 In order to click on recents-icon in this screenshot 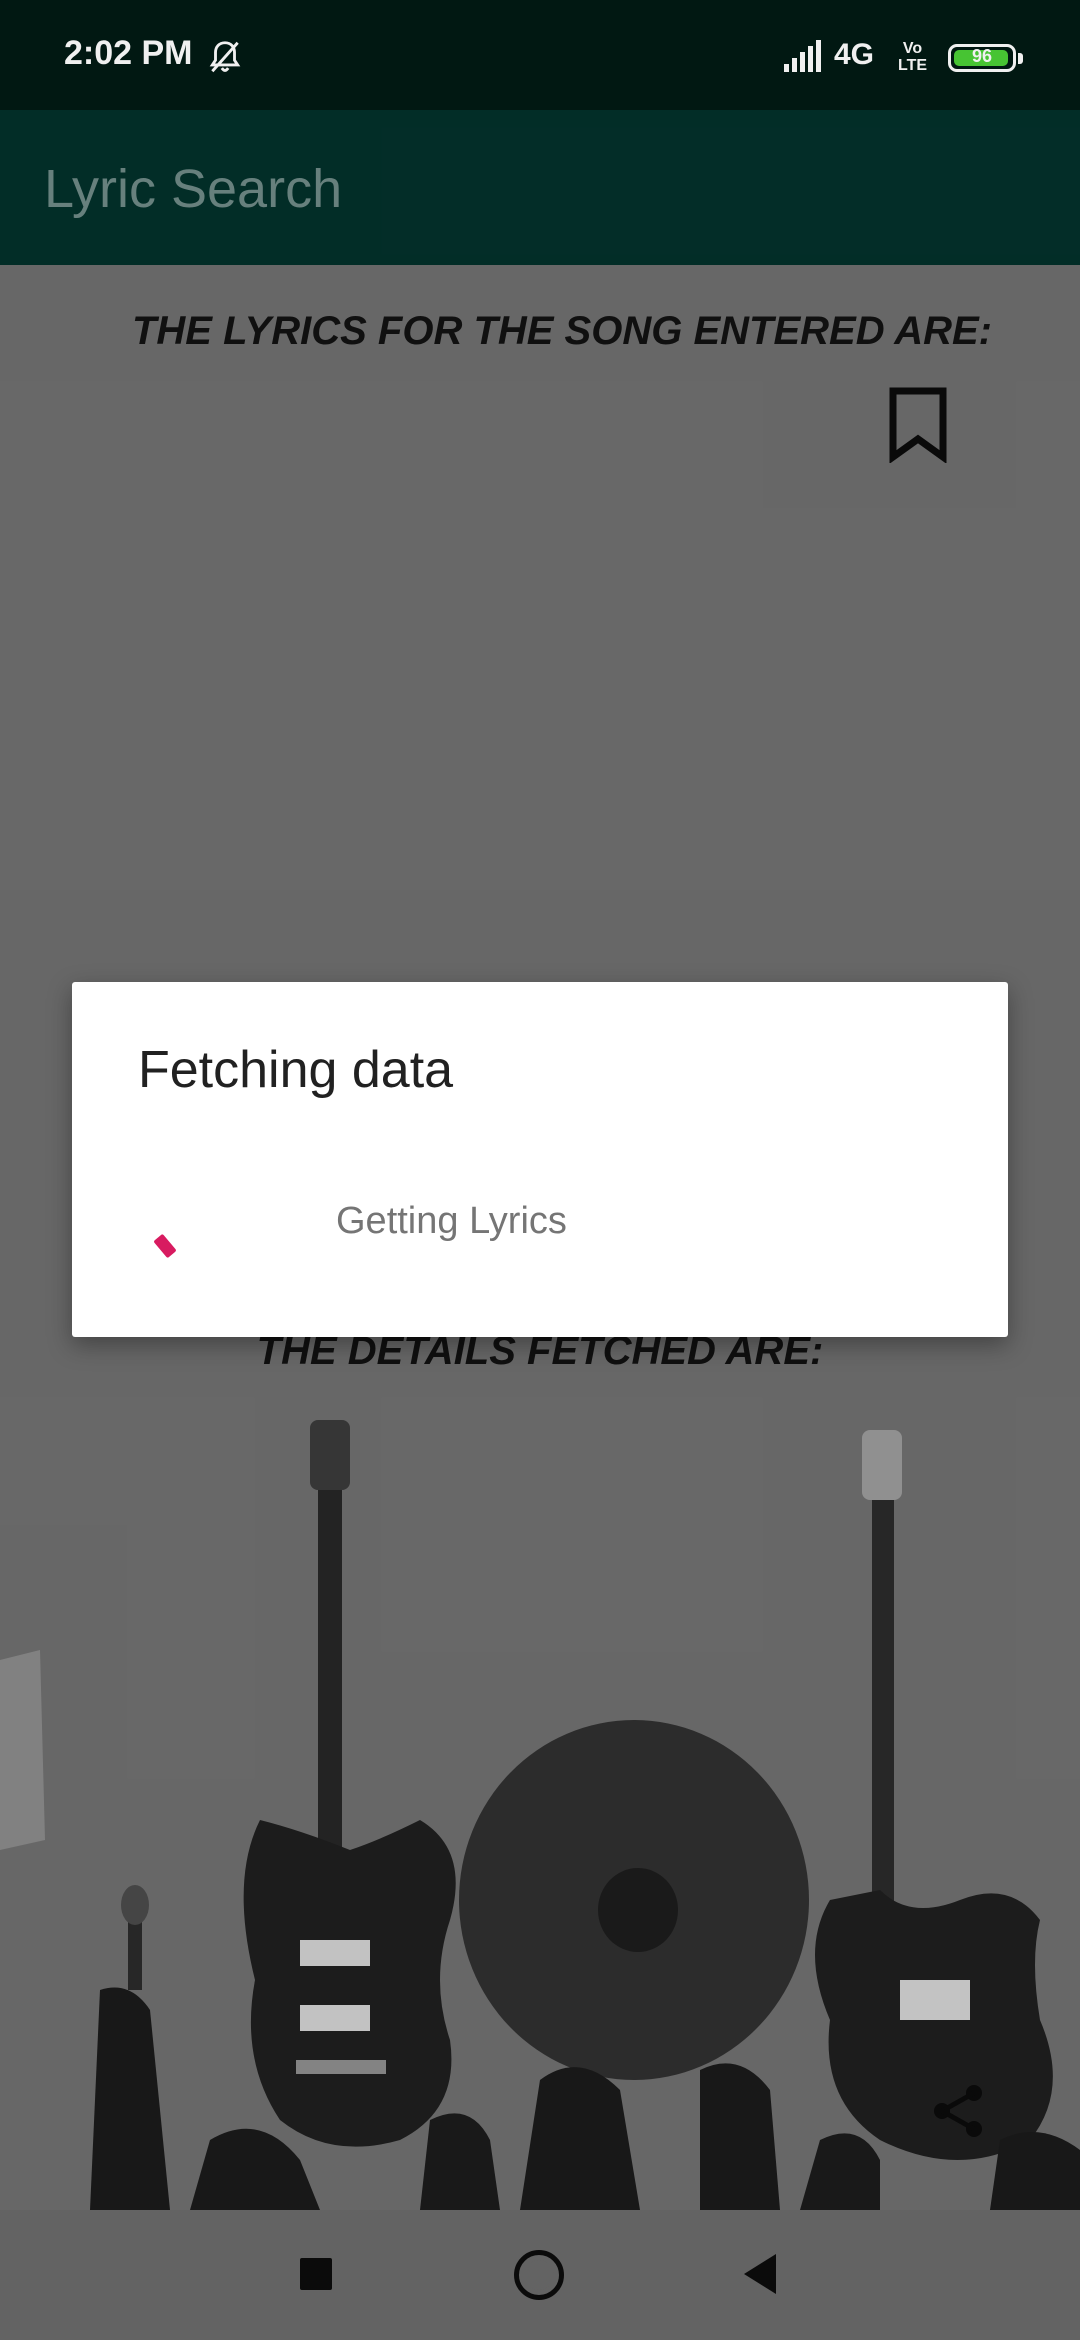, I will do `click(316, 2274)`.